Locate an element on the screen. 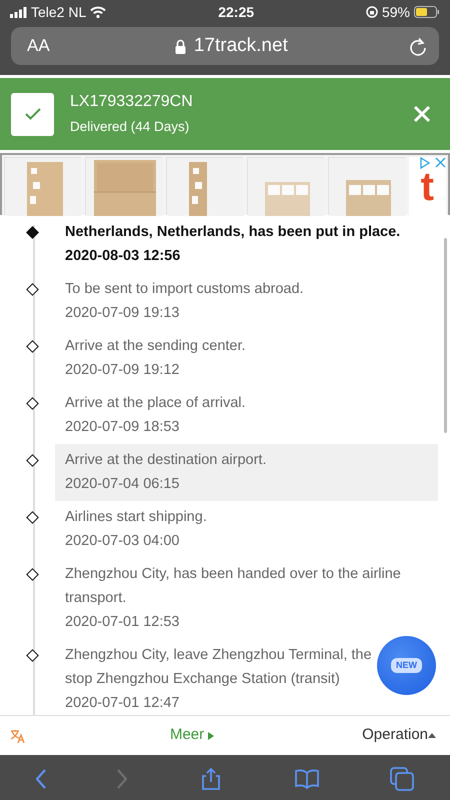  url-text: 17track.net is located at coordinates (241, 46).